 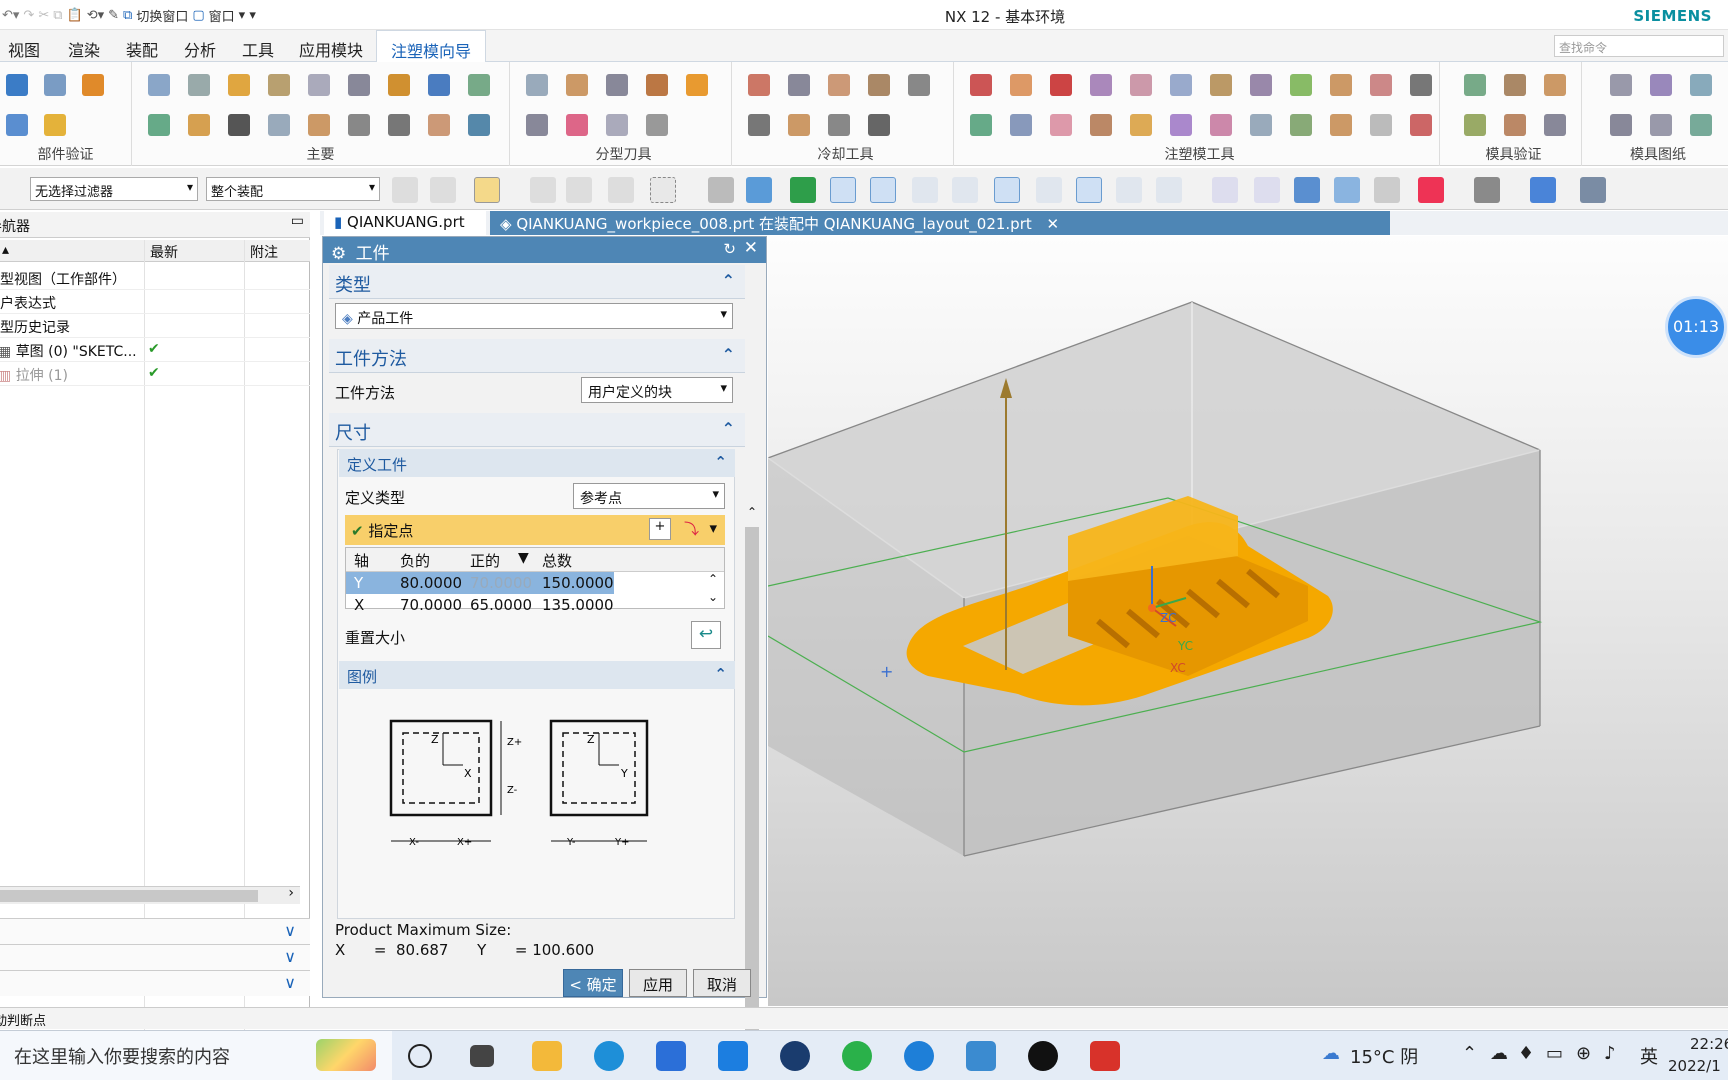 I want to click on mold-csys-icon, so click(x=199, y=85).